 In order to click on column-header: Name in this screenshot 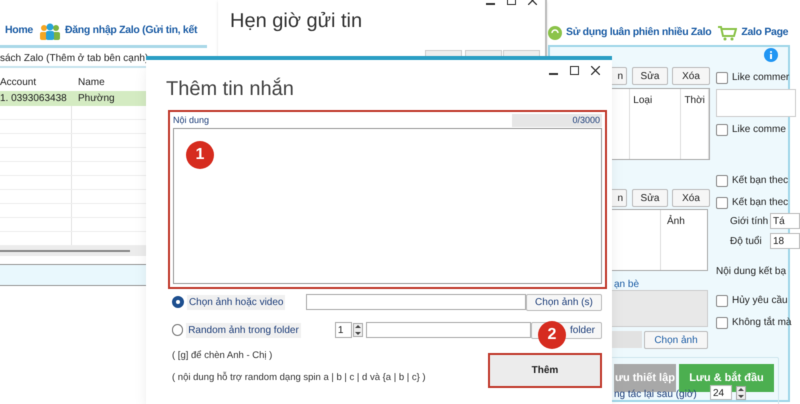, I will do `click(109, 83)`.